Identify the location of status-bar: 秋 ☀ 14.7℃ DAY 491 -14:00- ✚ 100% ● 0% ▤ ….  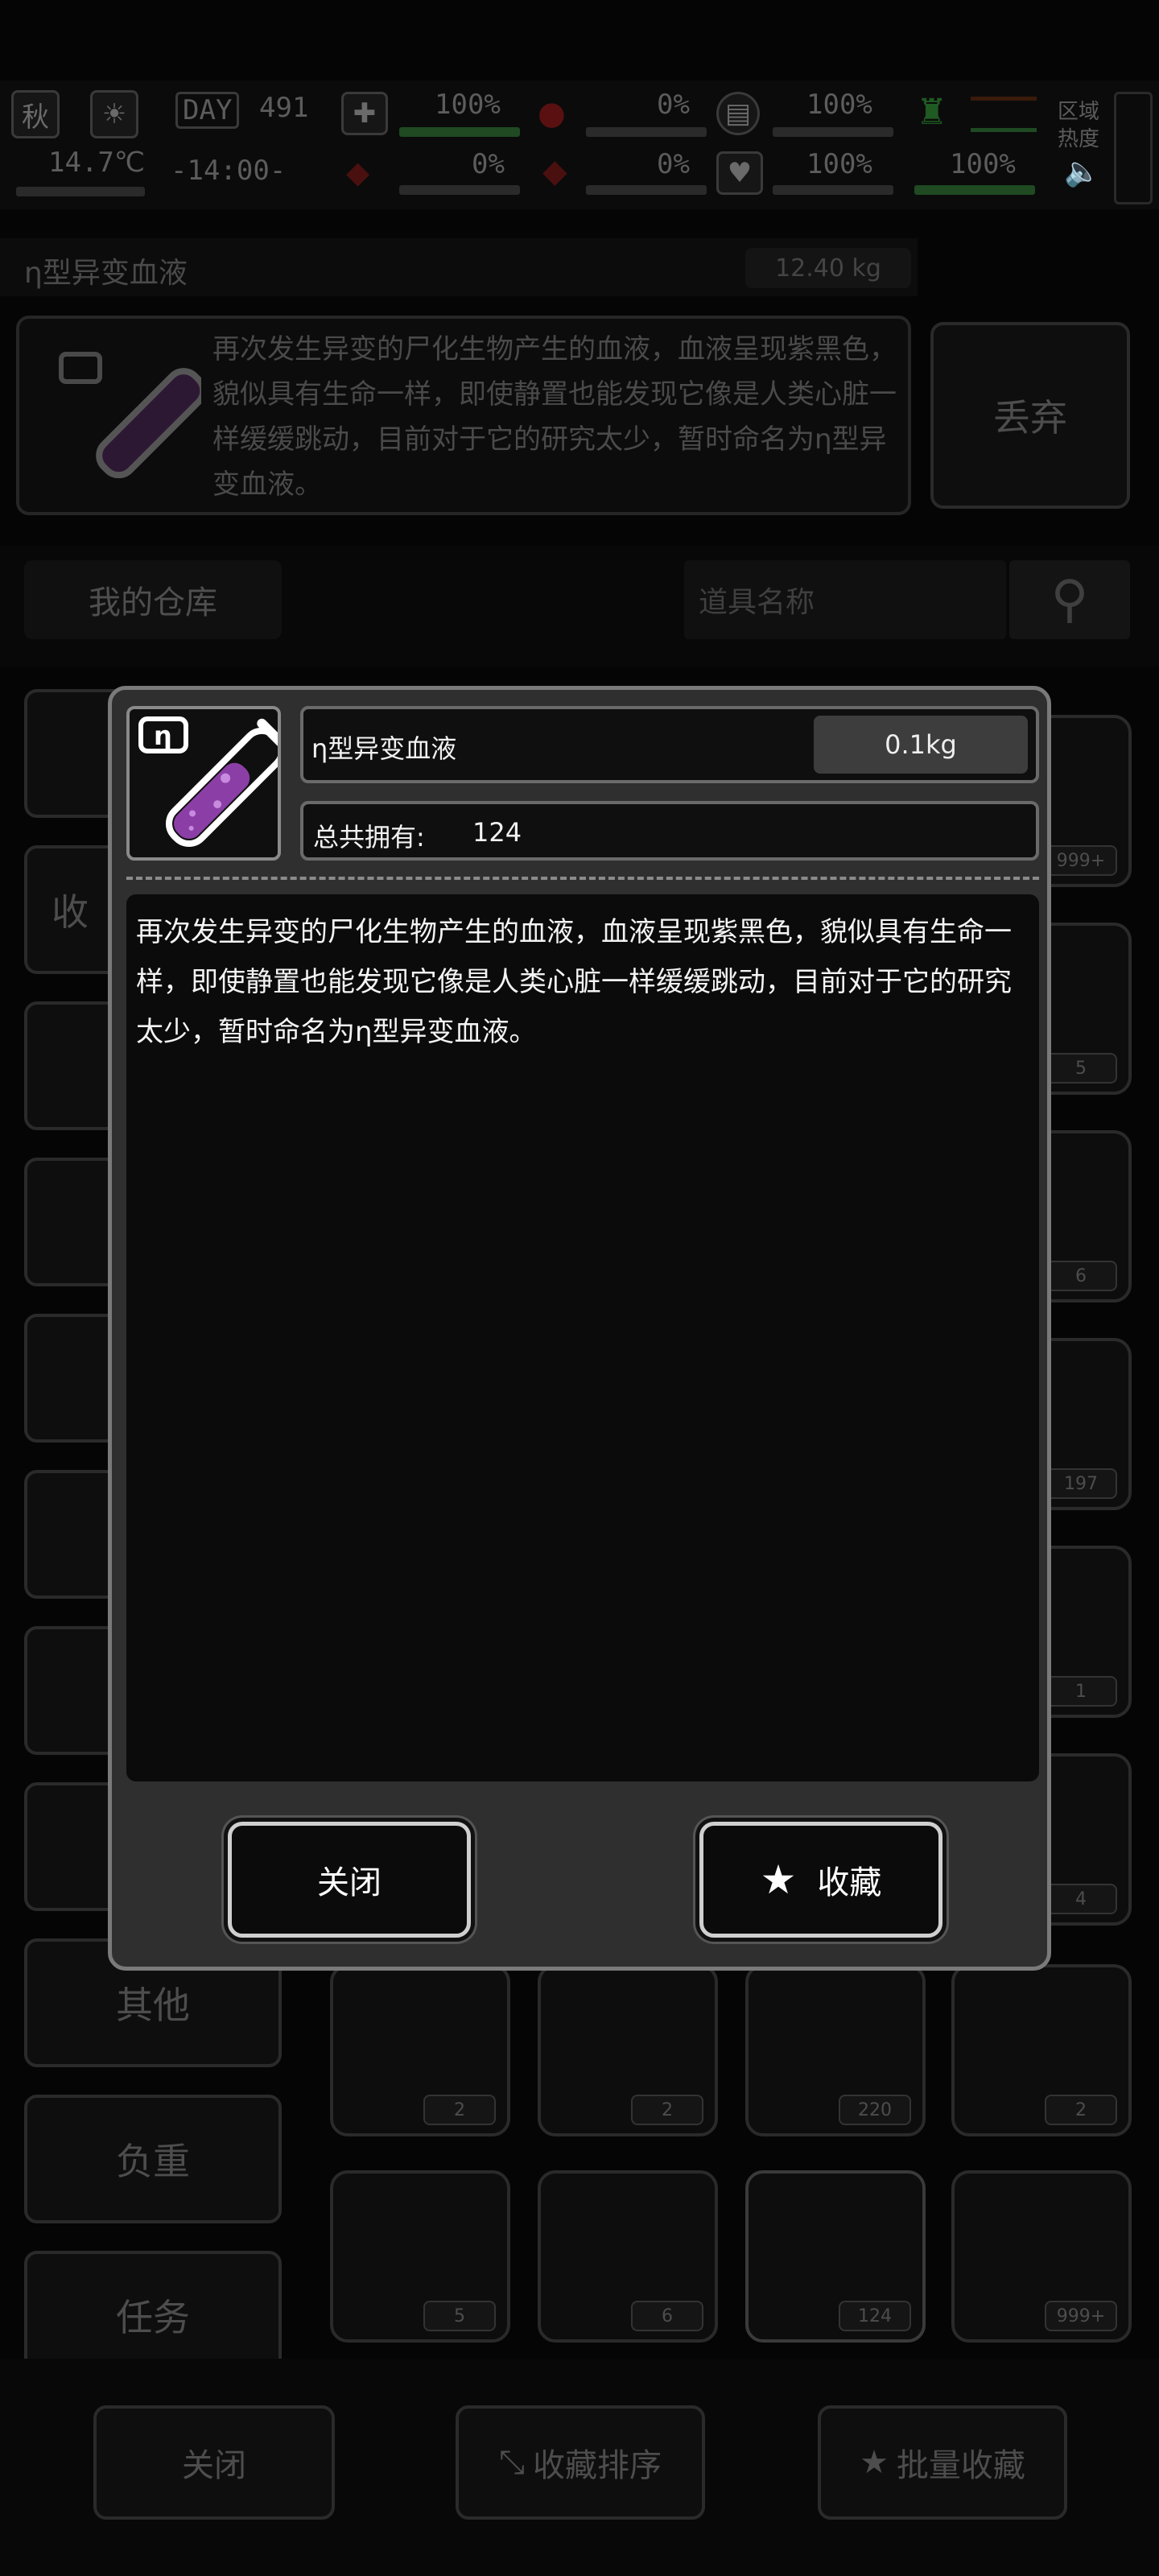
(579, 144).